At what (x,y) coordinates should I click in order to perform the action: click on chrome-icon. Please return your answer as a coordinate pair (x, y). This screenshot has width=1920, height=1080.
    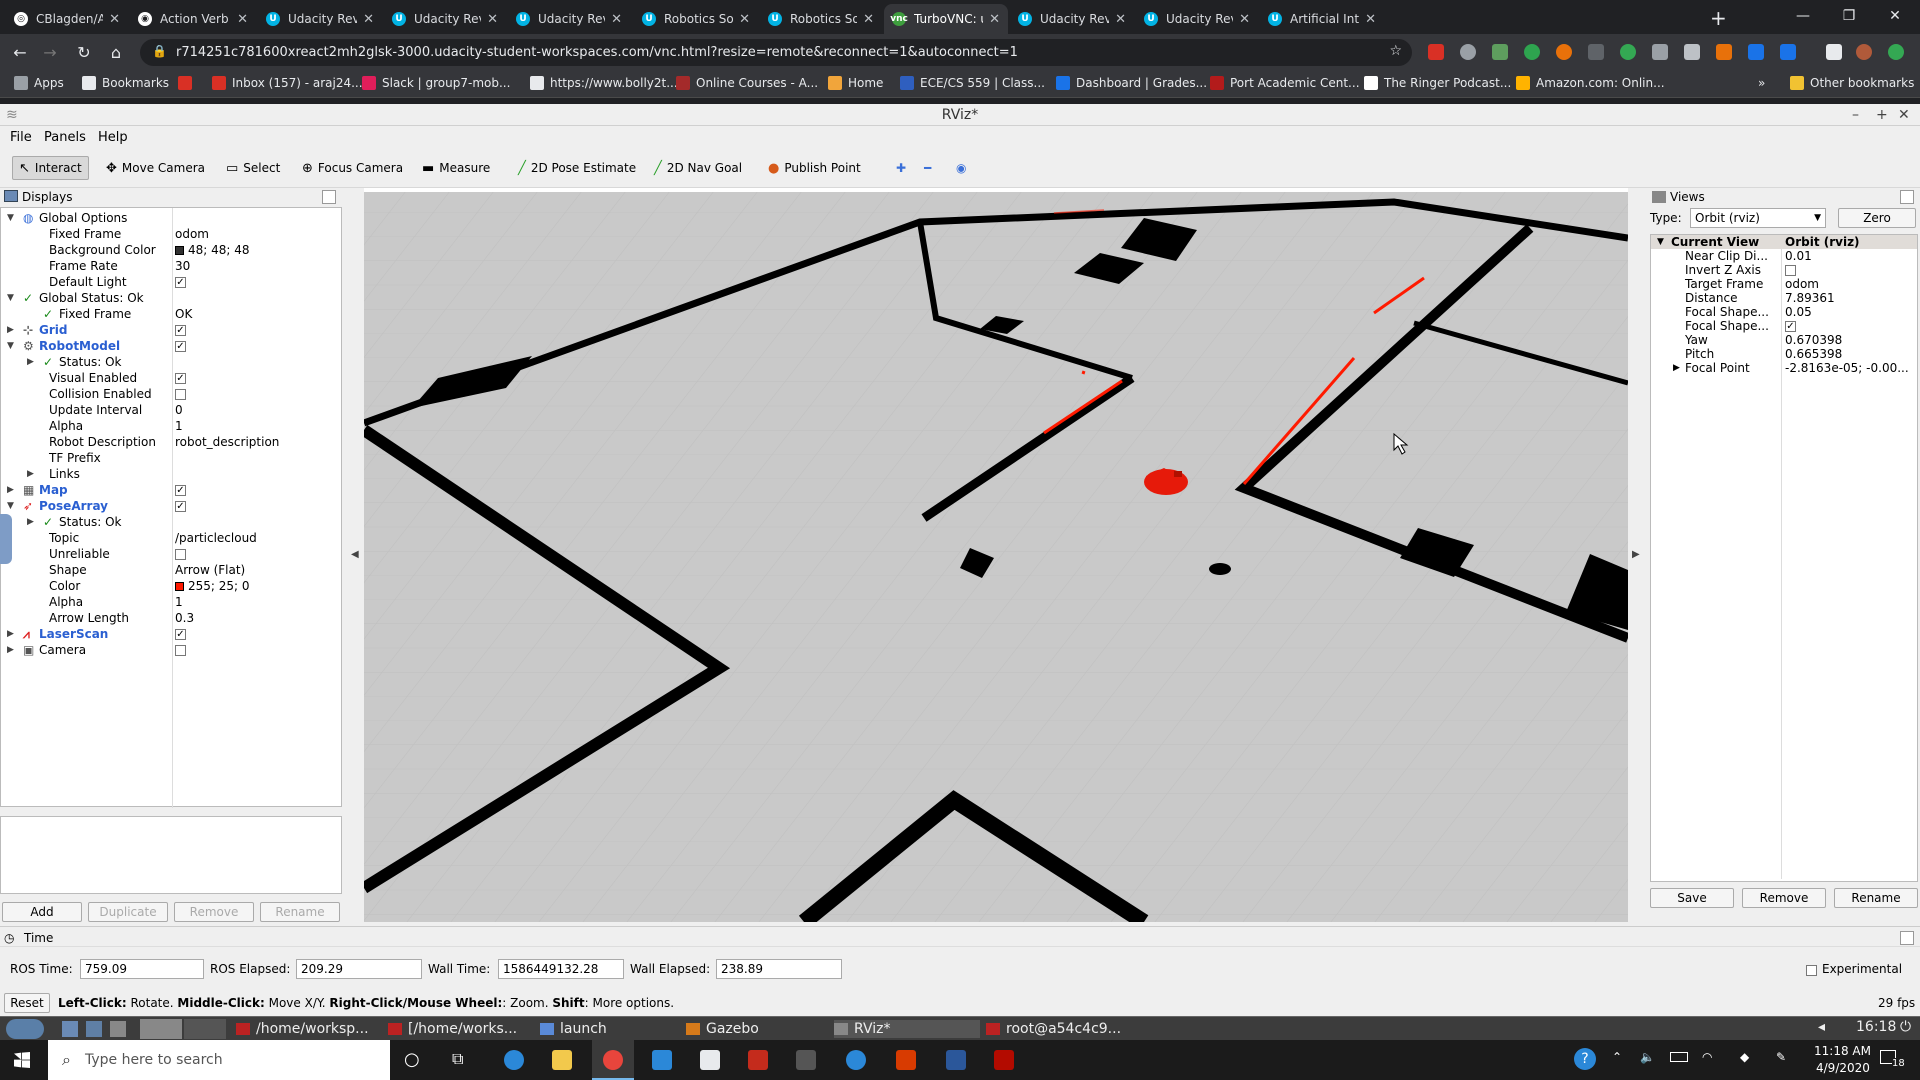
    Looking at the image, I should click on (613, 1060).